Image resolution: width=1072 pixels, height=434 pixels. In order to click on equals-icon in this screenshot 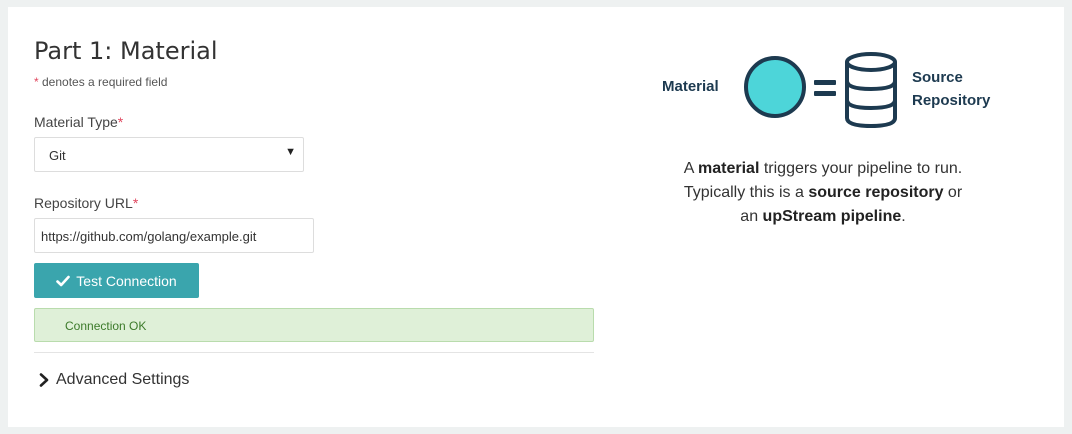, I will do `click(825, 88)`.